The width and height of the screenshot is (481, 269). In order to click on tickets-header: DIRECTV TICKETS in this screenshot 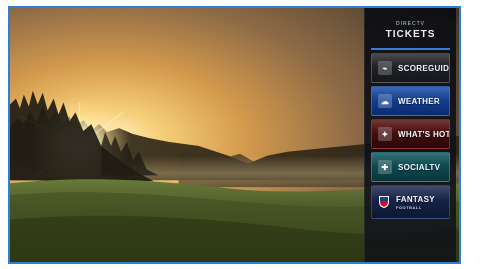, I will do `click(410, 31)`.